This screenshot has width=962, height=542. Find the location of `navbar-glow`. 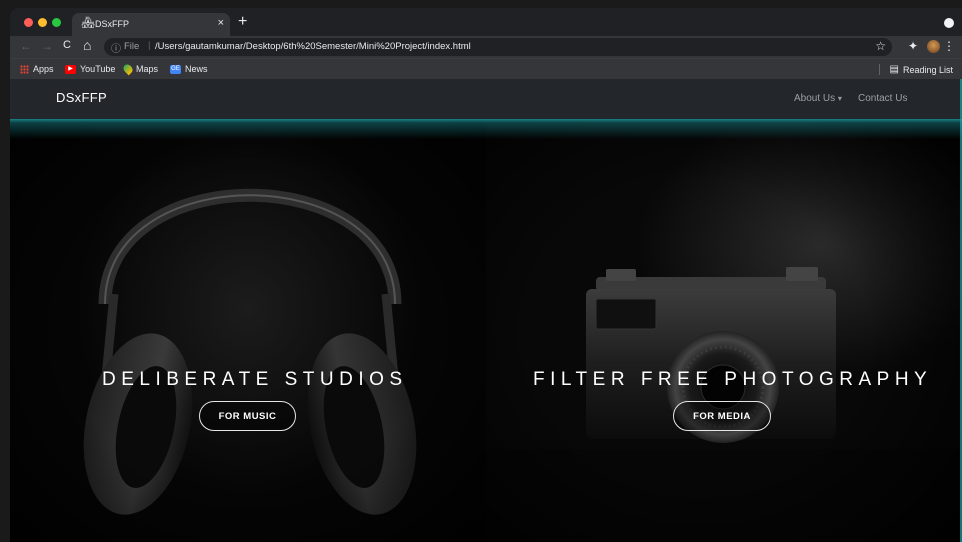

navbar-glow is located at coordinates (486, 128).